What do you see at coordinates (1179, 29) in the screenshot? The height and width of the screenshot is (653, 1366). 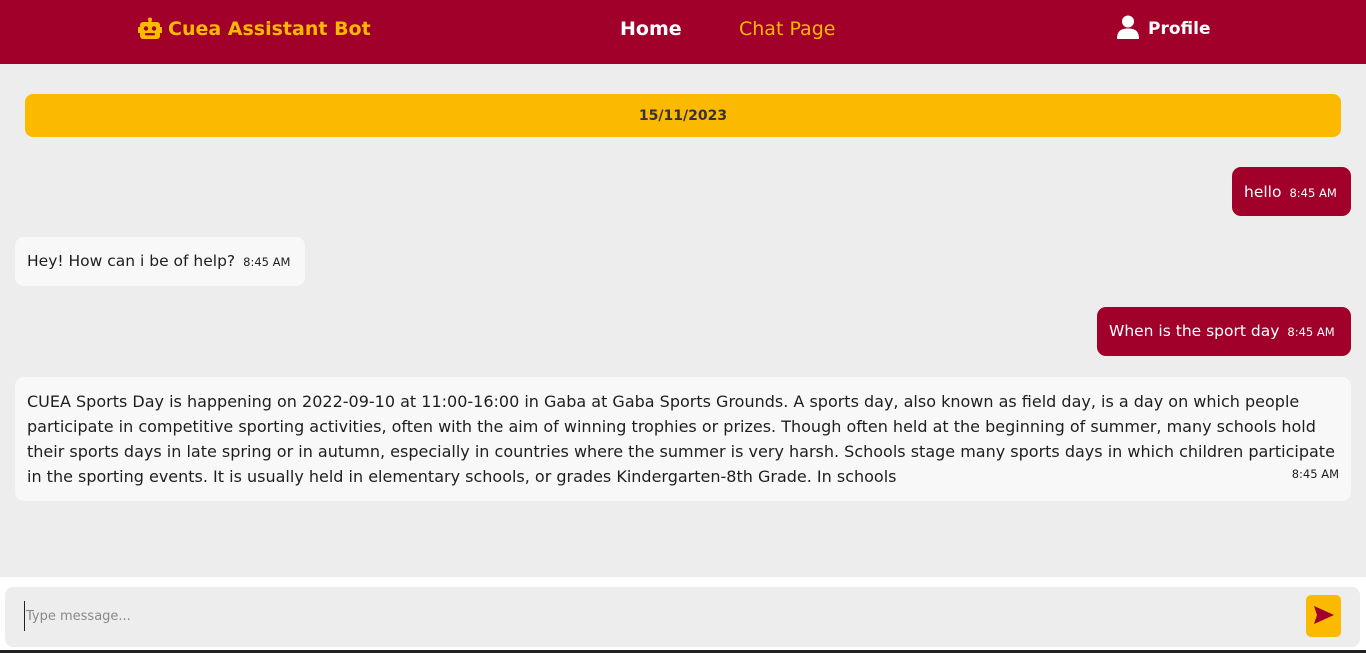 I see `profile-label: Profile` at bounding box center [1179, 29].